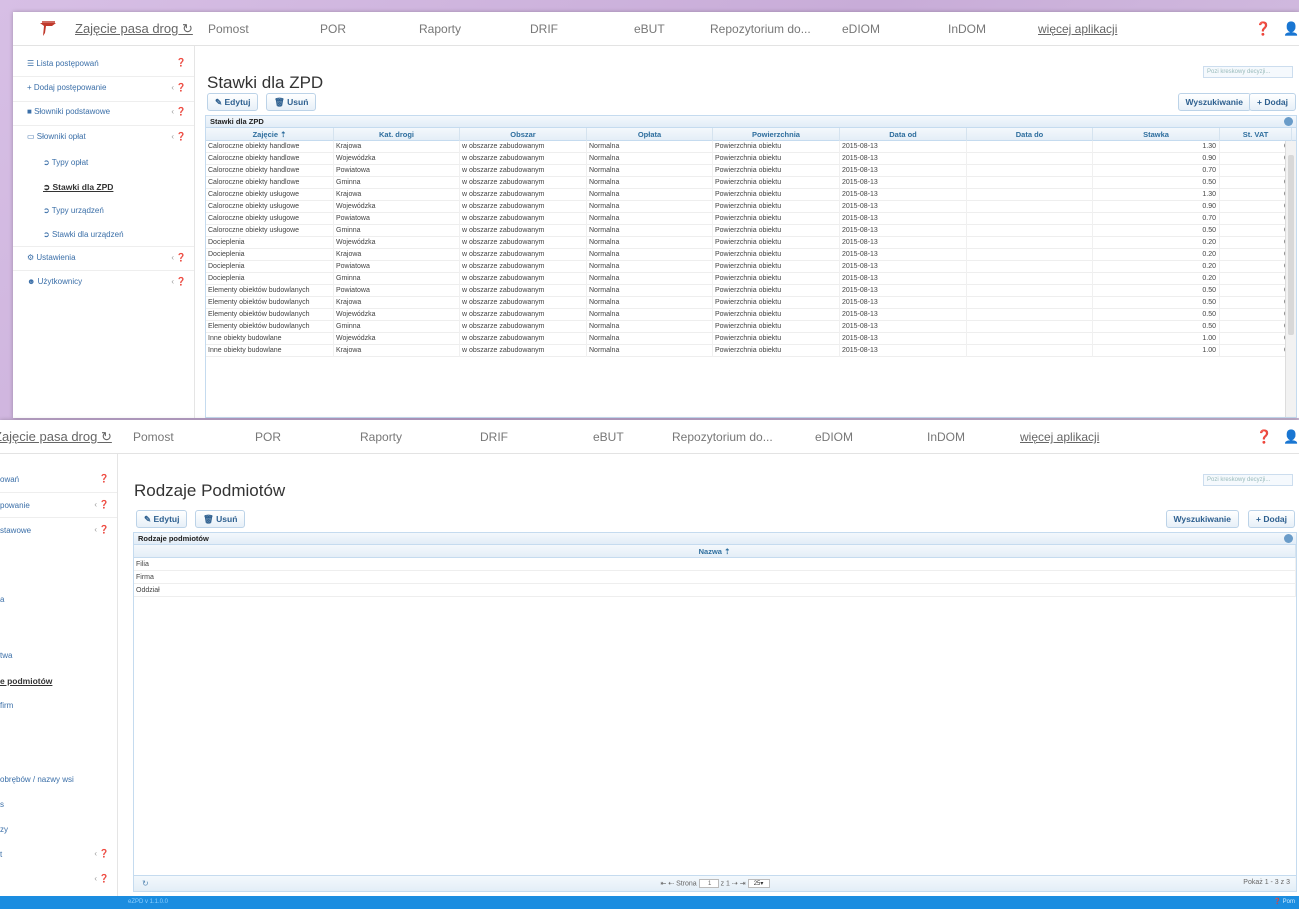  I want to click on table-row: Firma, so click(715, 577).